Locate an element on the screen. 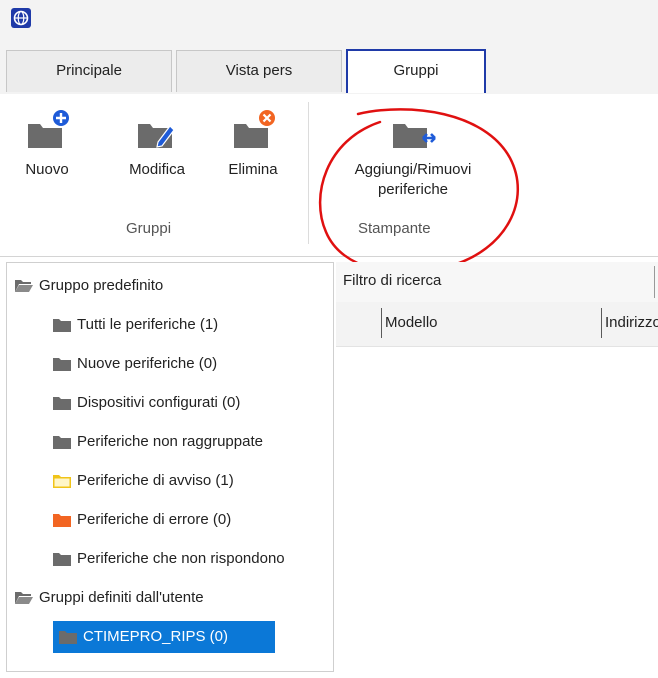 Image resolution: width=658 pixels, height=678 pixels. tree-item-error-devices: Periferiche di errore (0) is located at coordinates (193, 520).